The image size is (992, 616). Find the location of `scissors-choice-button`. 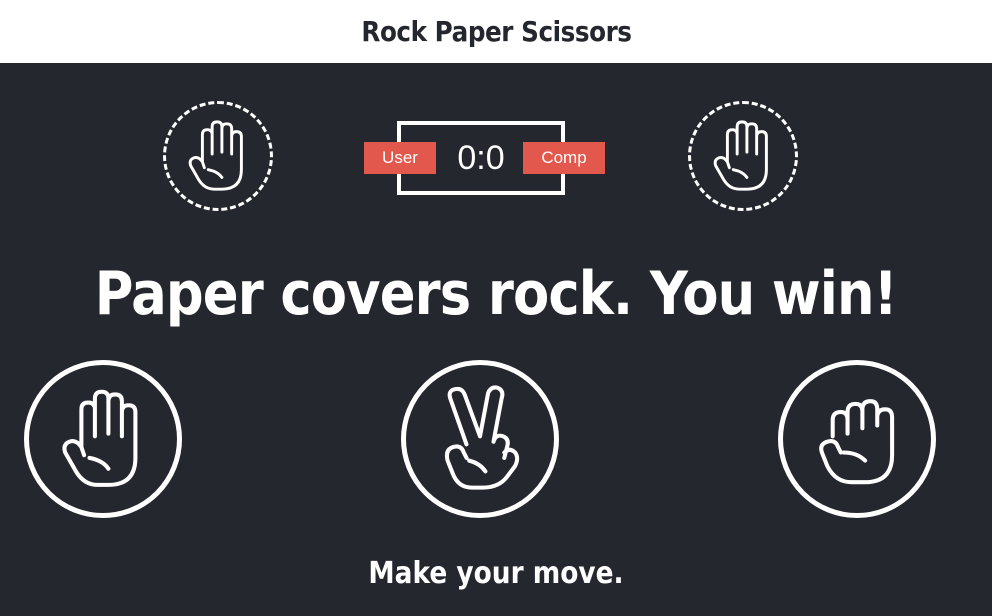

scissors-choice-button is located at coordinates (480, 439).